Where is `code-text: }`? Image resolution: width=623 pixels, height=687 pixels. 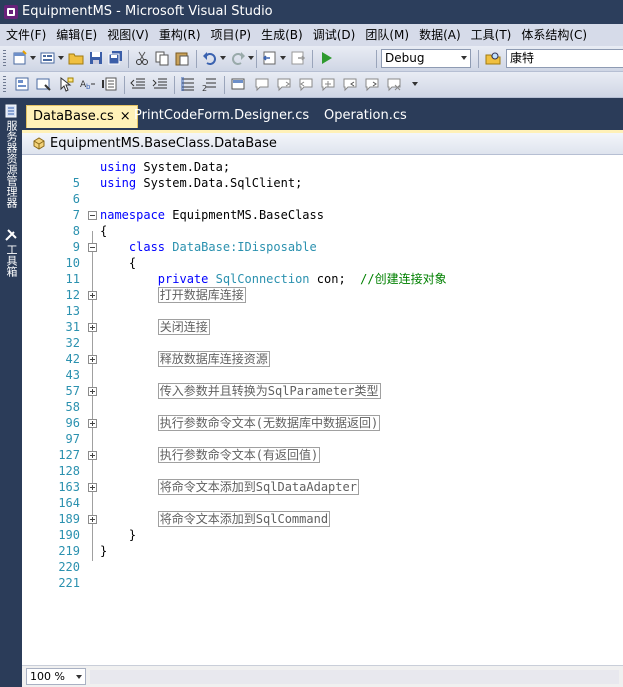
code-text: } is located at coordinates (118, 535).